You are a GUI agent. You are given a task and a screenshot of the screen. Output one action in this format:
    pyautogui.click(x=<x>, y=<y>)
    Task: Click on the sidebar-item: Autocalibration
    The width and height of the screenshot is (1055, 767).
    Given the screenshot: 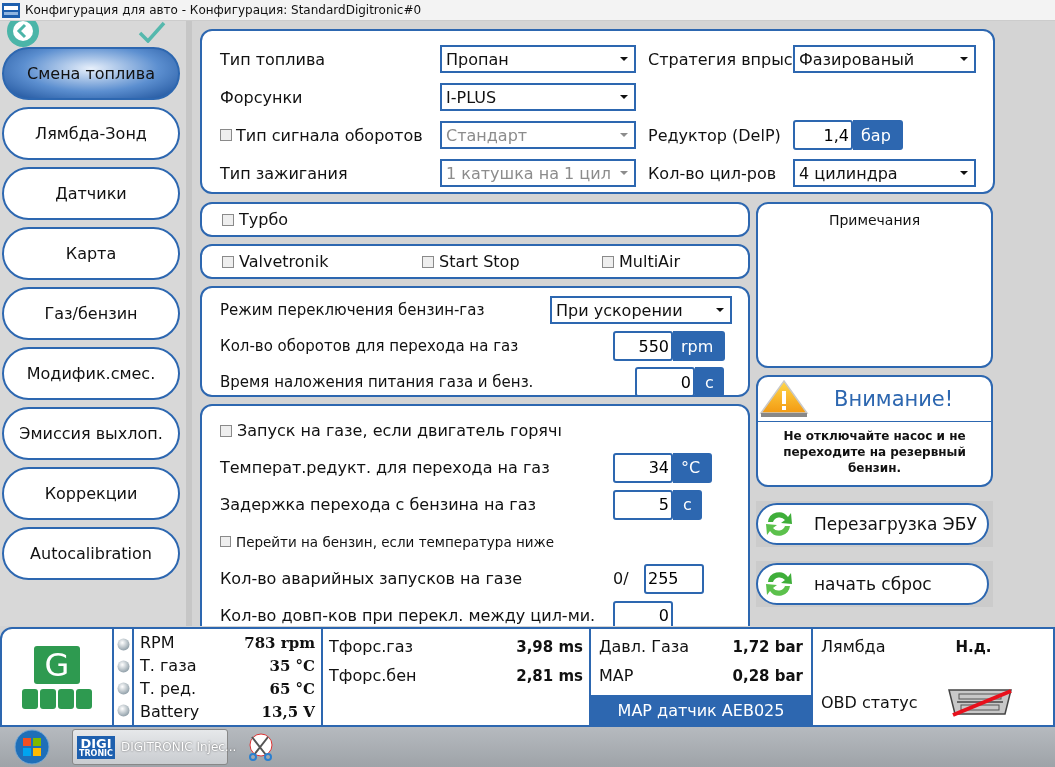 What is the action you would take?
    pyautogui.click(x=91, y=553)
    